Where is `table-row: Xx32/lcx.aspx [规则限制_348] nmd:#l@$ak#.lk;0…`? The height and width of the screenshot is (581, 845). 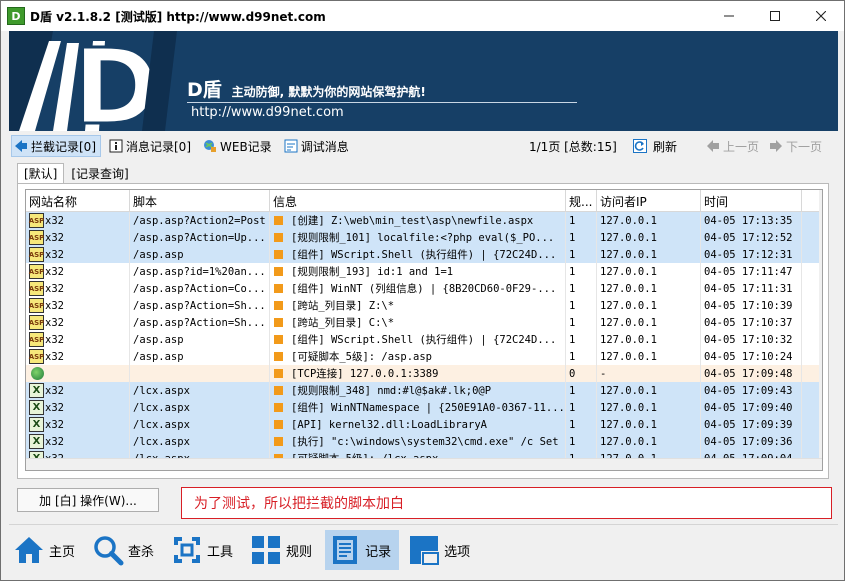
table-row: Xx32/lcx.aspx [规则限制_348] nmd:#l@$ak#.lk;0… is located at coordinates (424, 390).